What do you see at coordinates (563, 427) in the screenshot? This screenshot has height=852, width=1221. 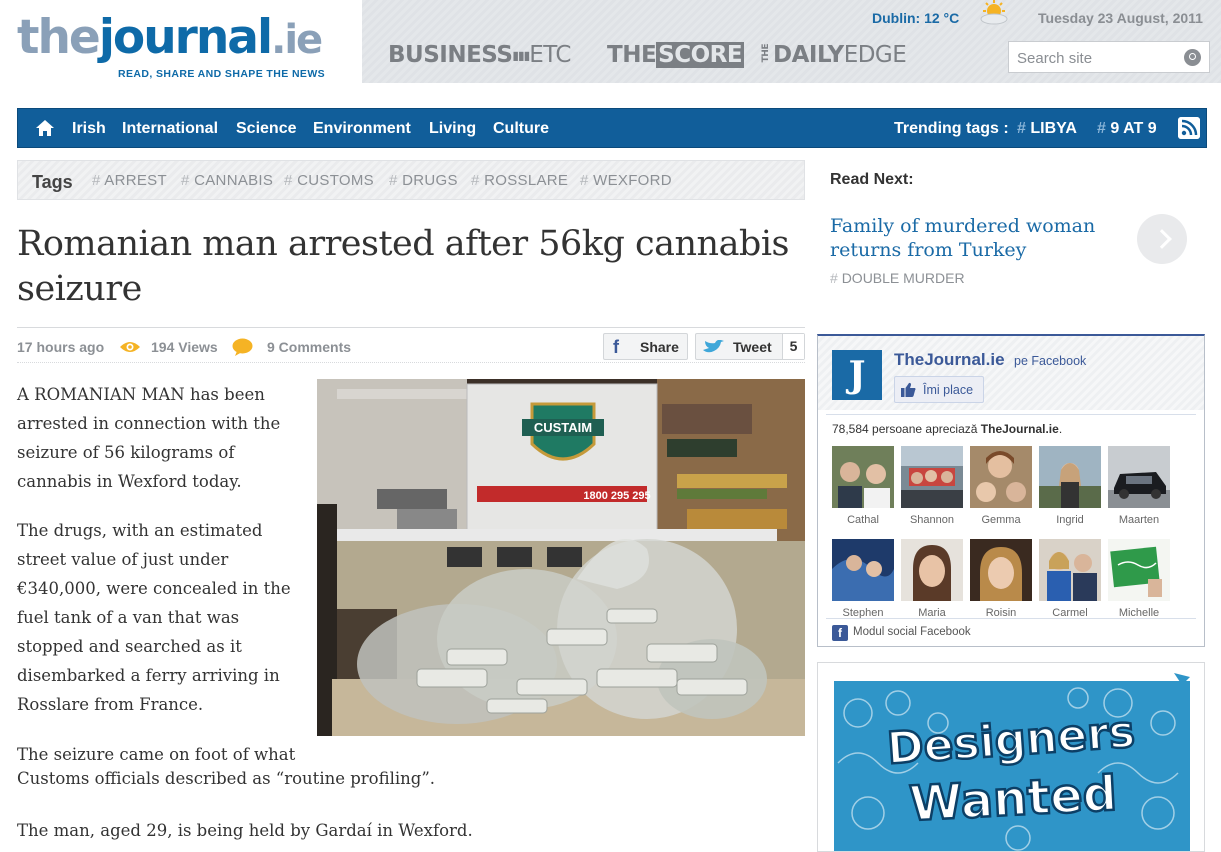 I see `customs-sign-text: CUSTAIM` at bounding box center [563, 427].